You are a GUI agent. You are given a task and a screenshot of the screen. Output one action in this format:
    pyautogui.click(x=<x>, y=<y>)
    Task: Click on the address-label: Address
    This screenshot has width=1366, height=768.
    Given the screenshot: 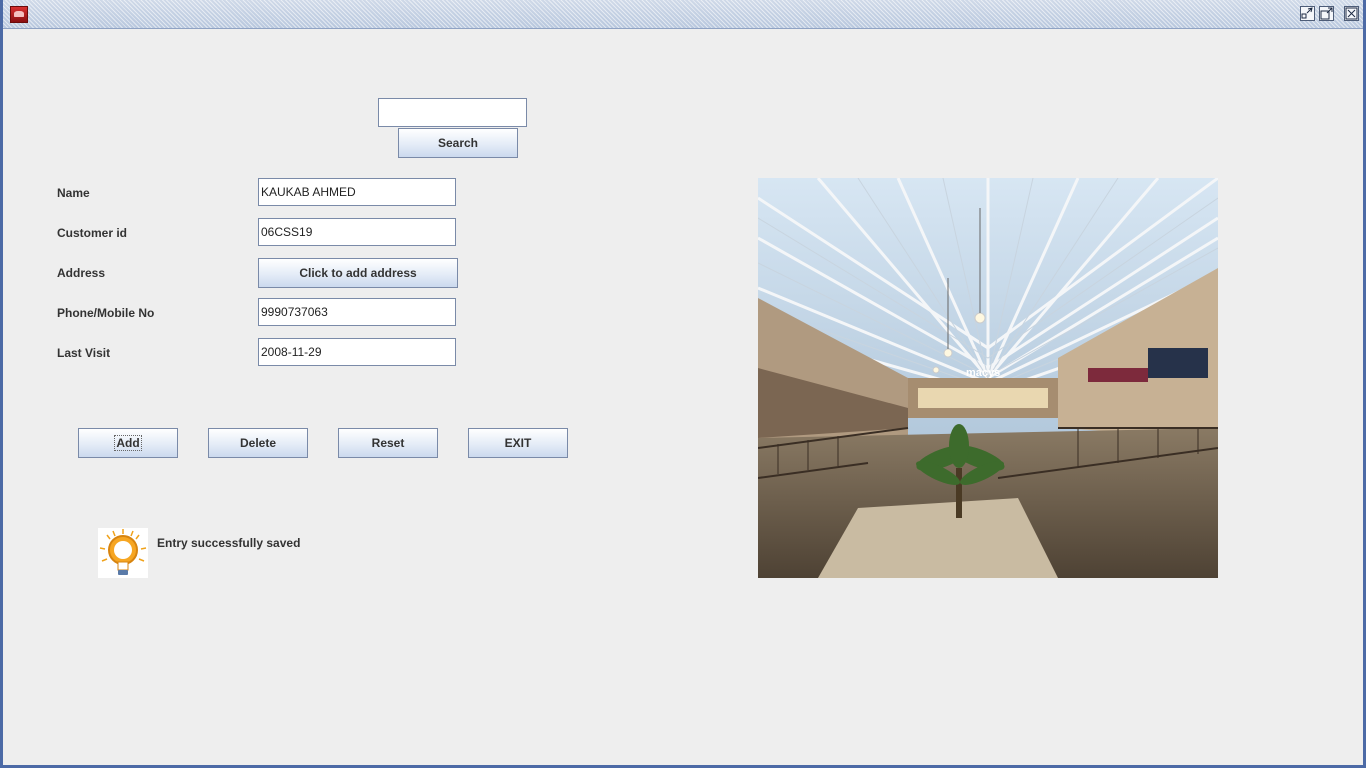 What is the action you would take?
    pyautogui.click(x=81, y=273)
    